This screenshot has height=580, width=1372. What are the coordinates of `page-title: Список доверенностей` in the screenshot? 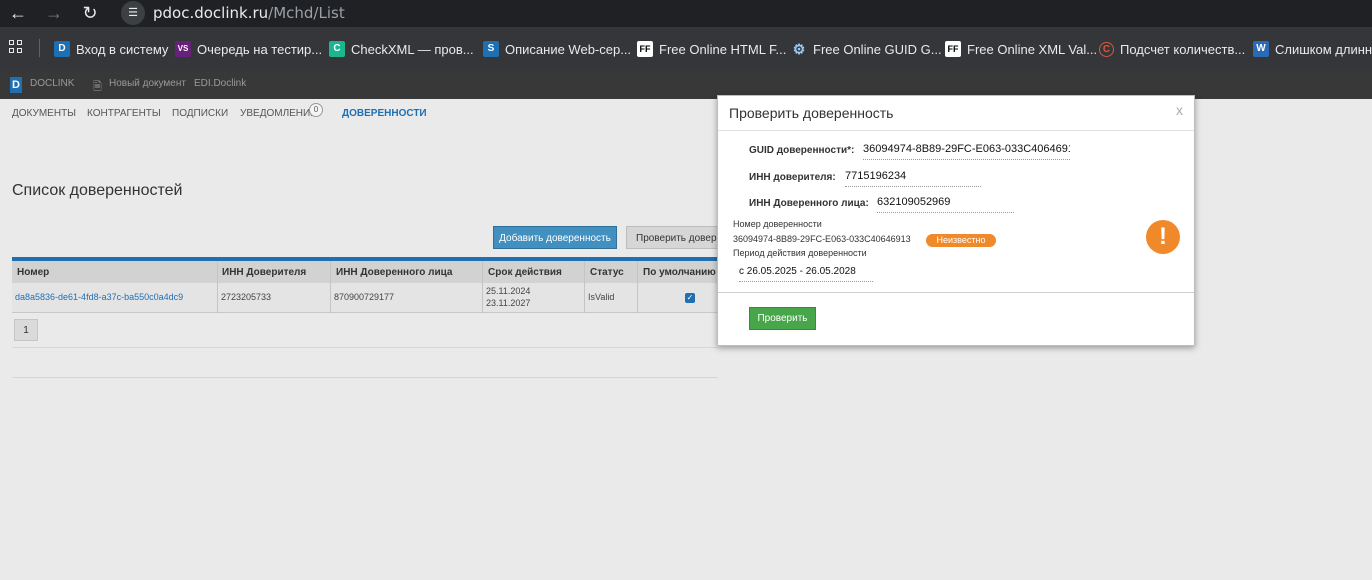 It's located at (97, 190).